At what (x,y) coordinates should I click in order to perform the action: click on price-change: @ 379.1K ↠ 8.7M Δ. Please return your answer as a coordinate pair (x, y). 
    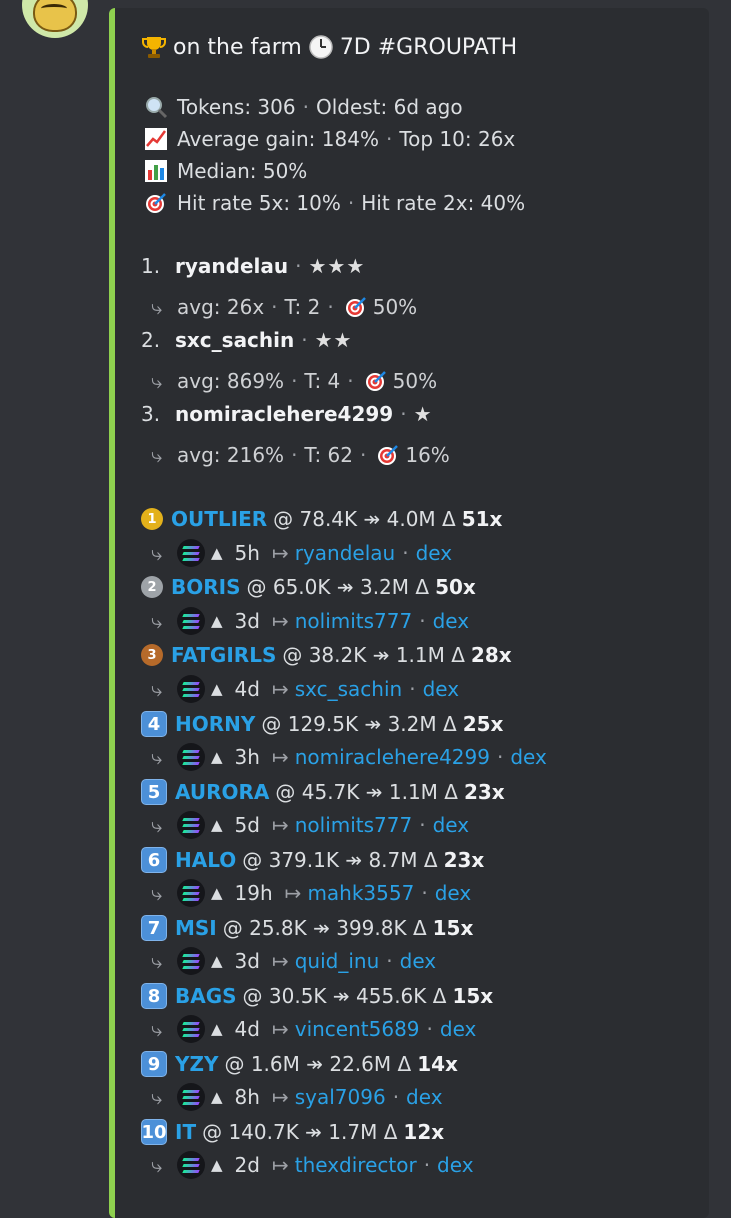
    Looking at the image, I should click on (340, 860).